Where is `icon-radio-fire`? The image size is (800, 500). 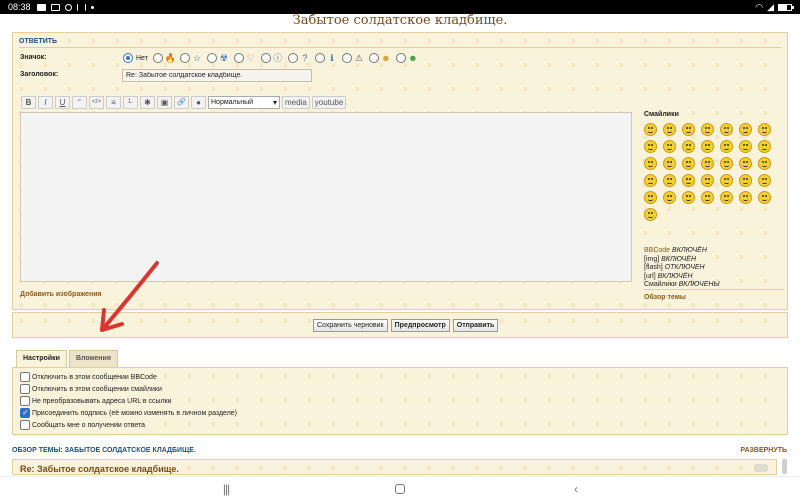 icon-radio-fire is located at coordinates (157, 58).